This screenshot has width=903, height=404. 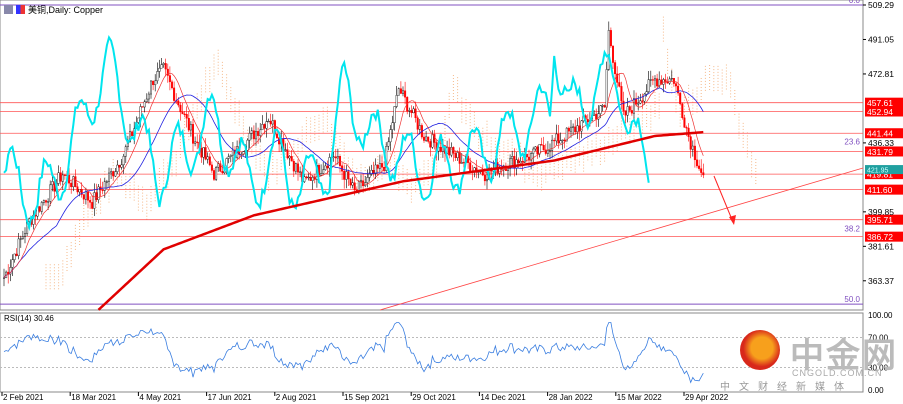 What do you see at coordinates (880, 152) in the screenshot?
I see `price-tag-label: 431.79` at bounding box center [880, 152].